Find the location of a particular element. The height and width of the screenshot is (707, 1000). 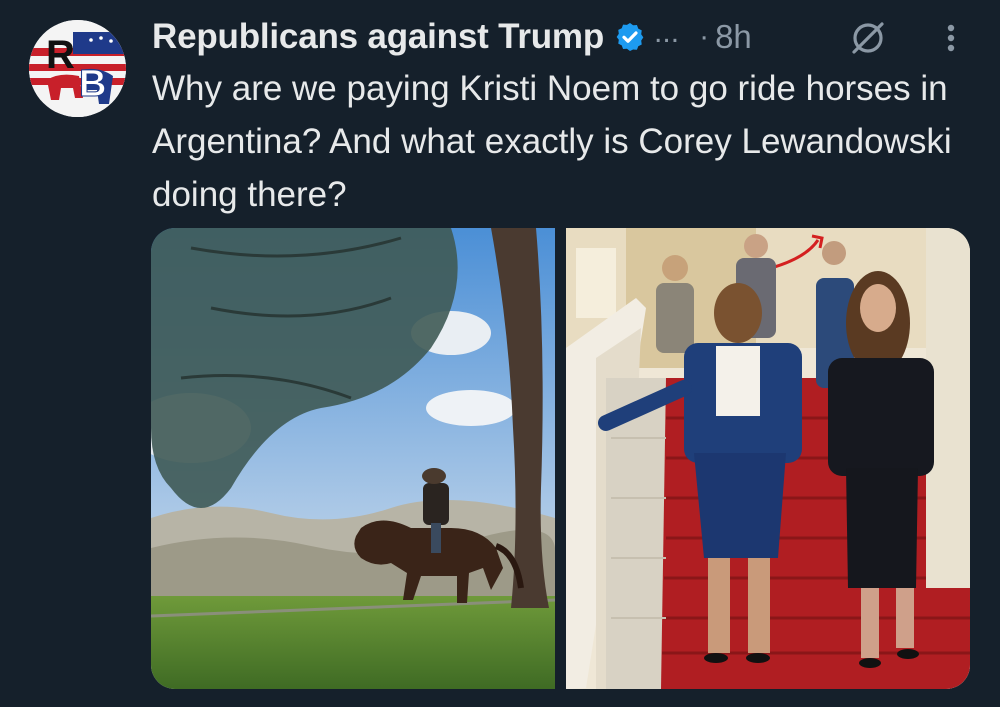

verified-badge-icon is located at coordinates (630, 37).